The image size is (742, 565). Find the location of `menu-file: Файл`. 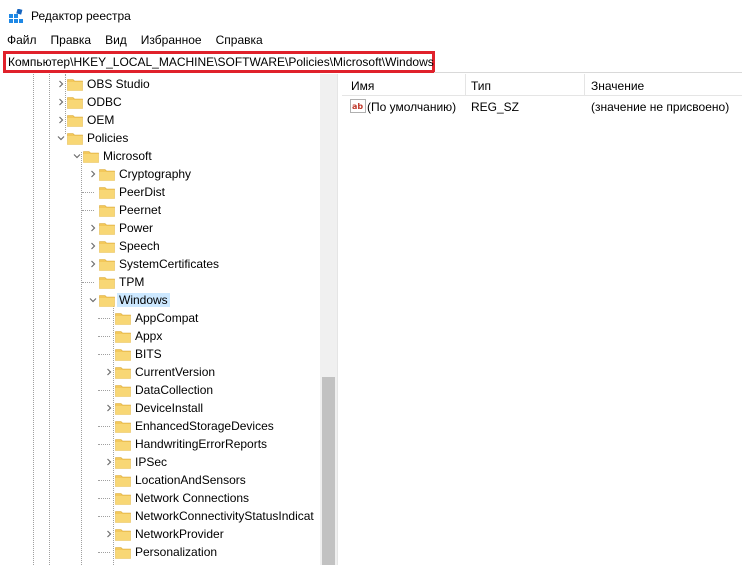

menu-file: Файл is located at coordinates (22, 40).